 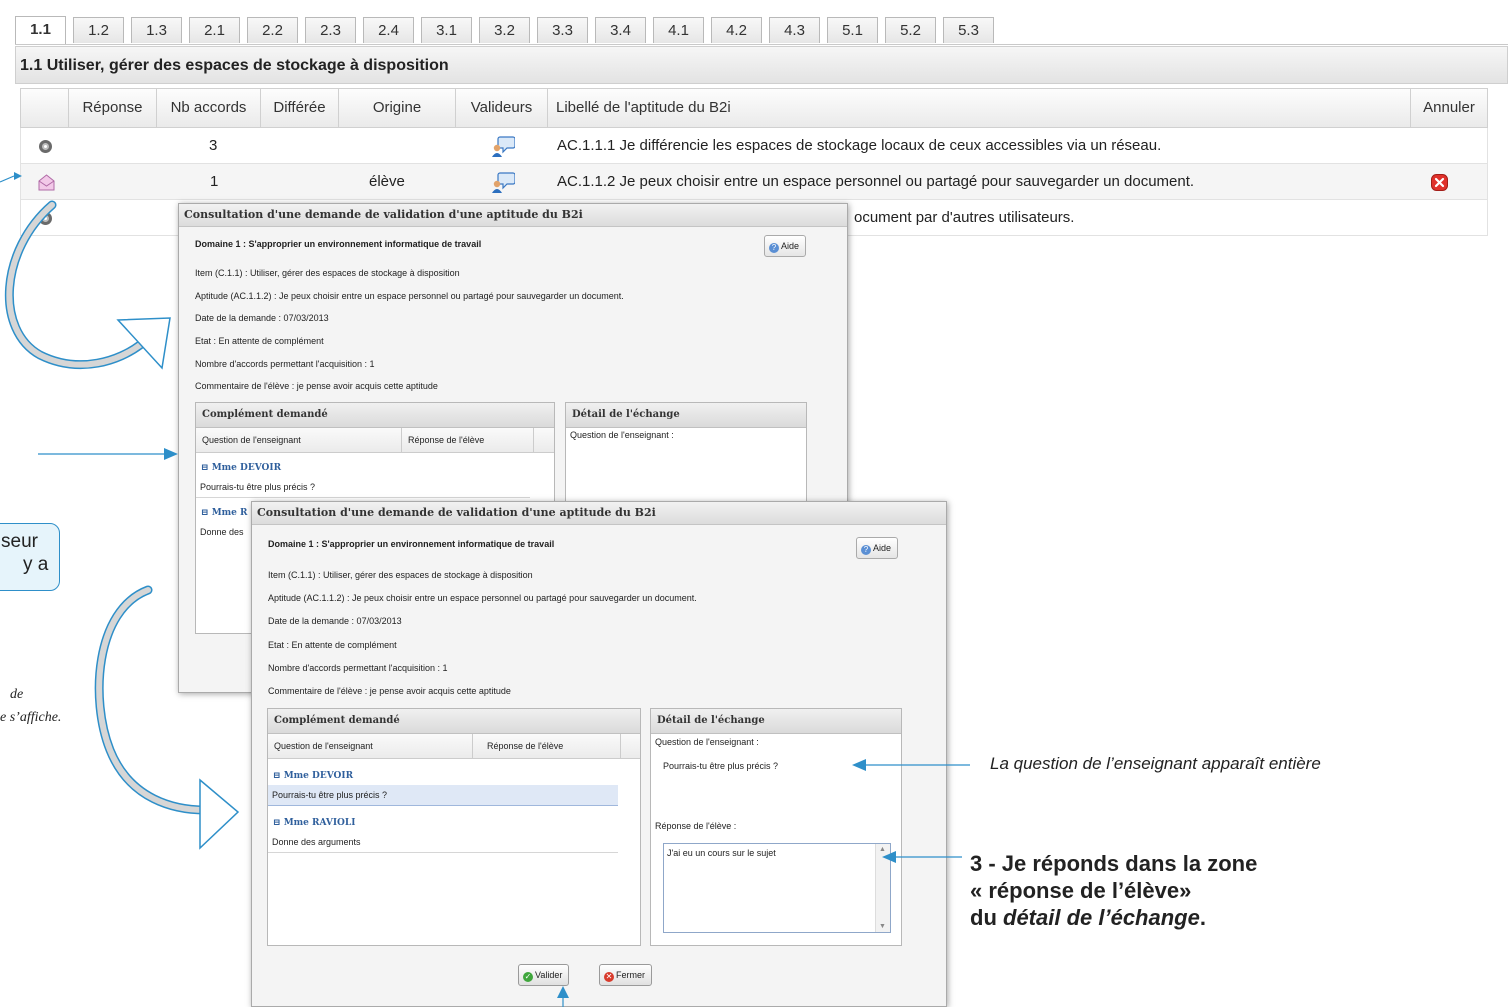 What do you see at coordinates (1081, 890) in the screenshot?
I see `step-3-line-2: « réponse de l’élève»` at bounding box center [1081, 890].